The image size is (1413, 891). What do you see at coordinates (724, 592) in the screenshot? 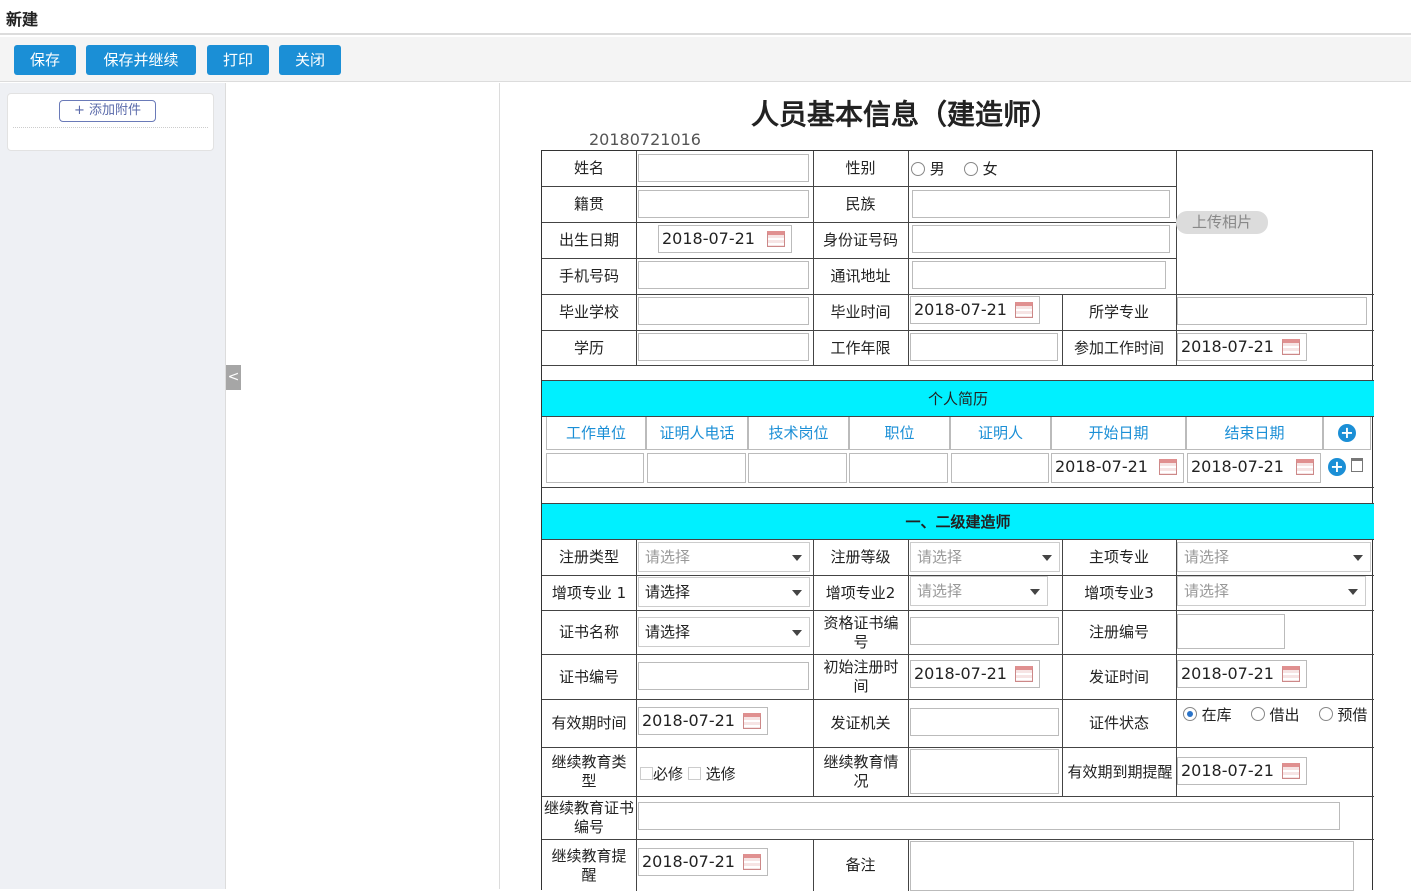
I see `add-major1-select: 请选择` at bounding box center [724, 592].